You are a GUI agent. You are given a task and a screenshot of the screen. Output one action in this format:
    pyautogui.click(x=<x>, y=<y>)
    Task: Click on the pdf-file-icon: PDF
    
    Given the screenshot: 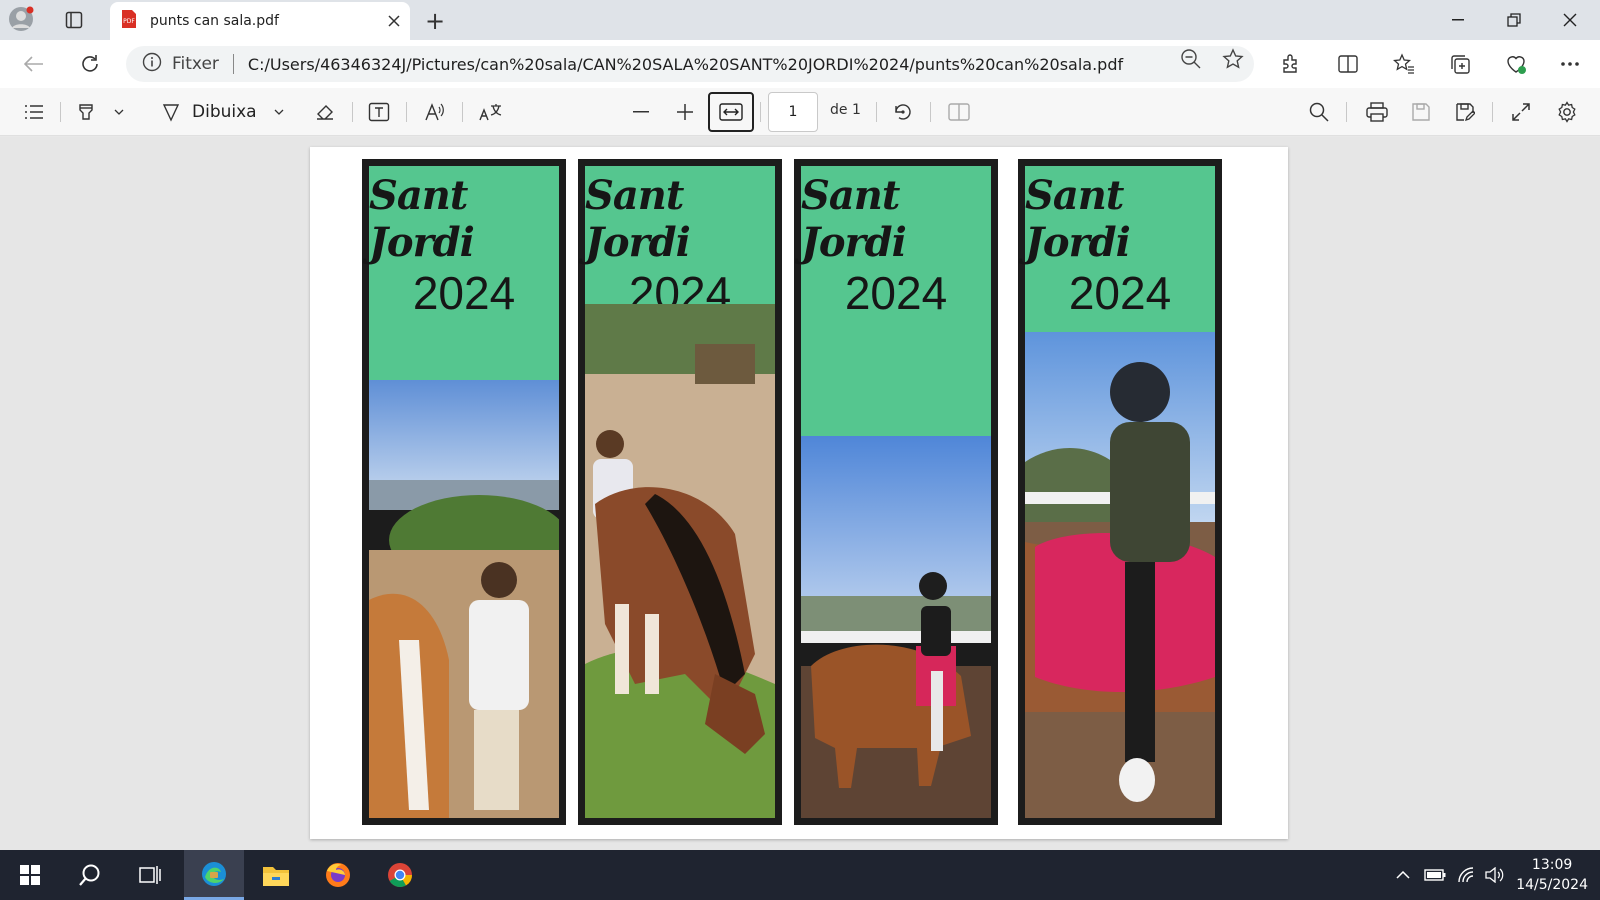 What is the action you would take?
    pyautogui.click(x=129, y=21)
    